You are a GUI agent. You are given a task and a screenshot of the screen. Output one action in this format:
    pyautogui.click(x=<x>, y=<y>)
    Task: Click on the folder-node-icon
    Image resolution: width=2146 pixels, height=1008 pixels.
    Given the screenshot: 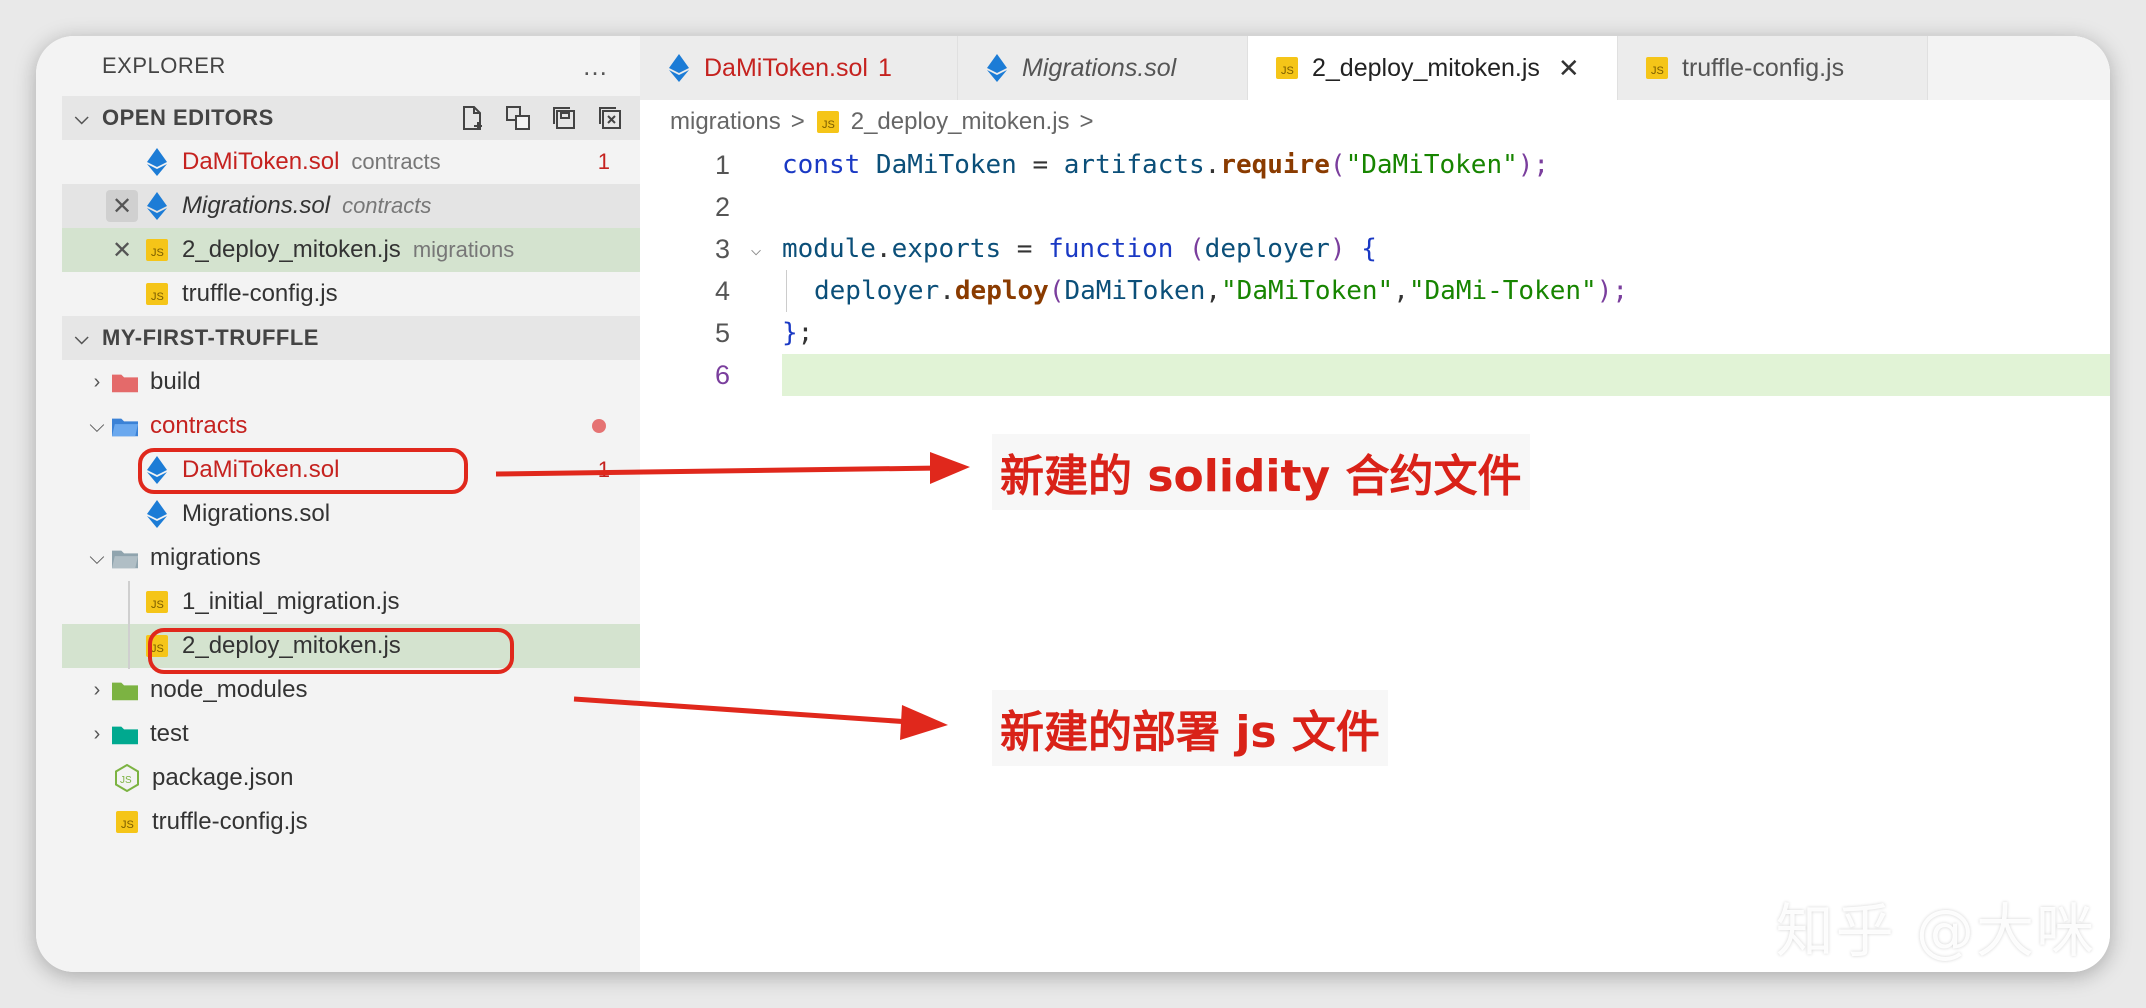 What is the action you would take?
    pyautogui.click(x=125, y=690)
    